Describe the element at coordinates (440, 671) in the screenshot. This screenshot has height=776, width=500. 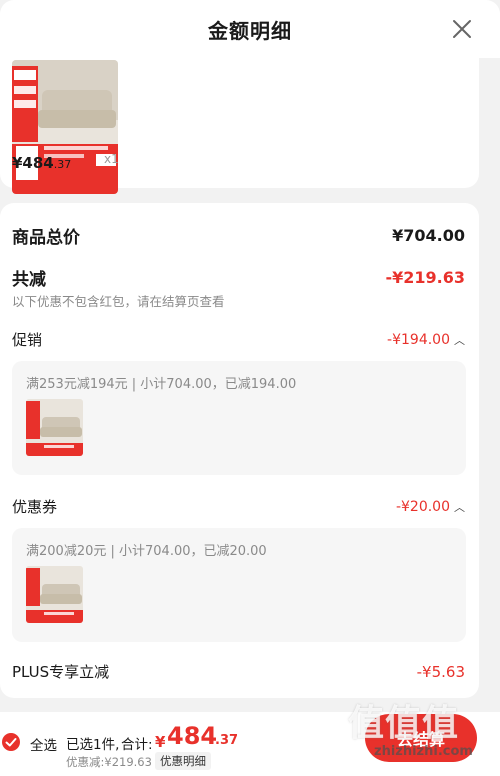
I see `plus-value: -¥5.63` at that location.